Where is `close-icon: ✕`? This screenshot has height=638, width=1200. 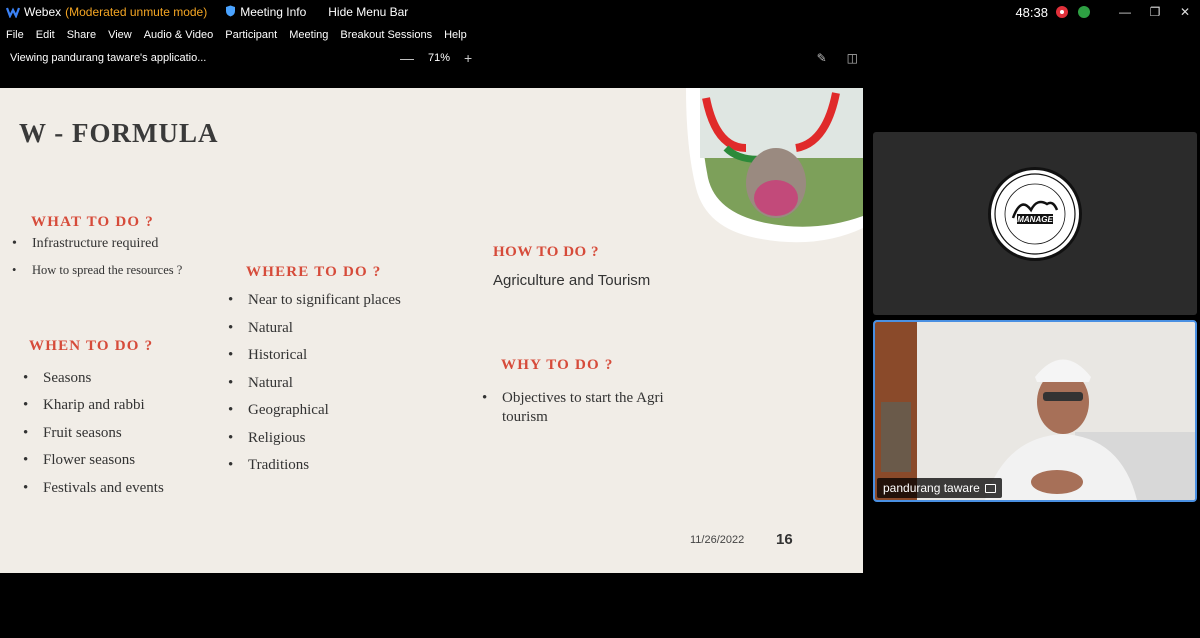
close-icon: ✕ is located at coordinates (1185, 12).